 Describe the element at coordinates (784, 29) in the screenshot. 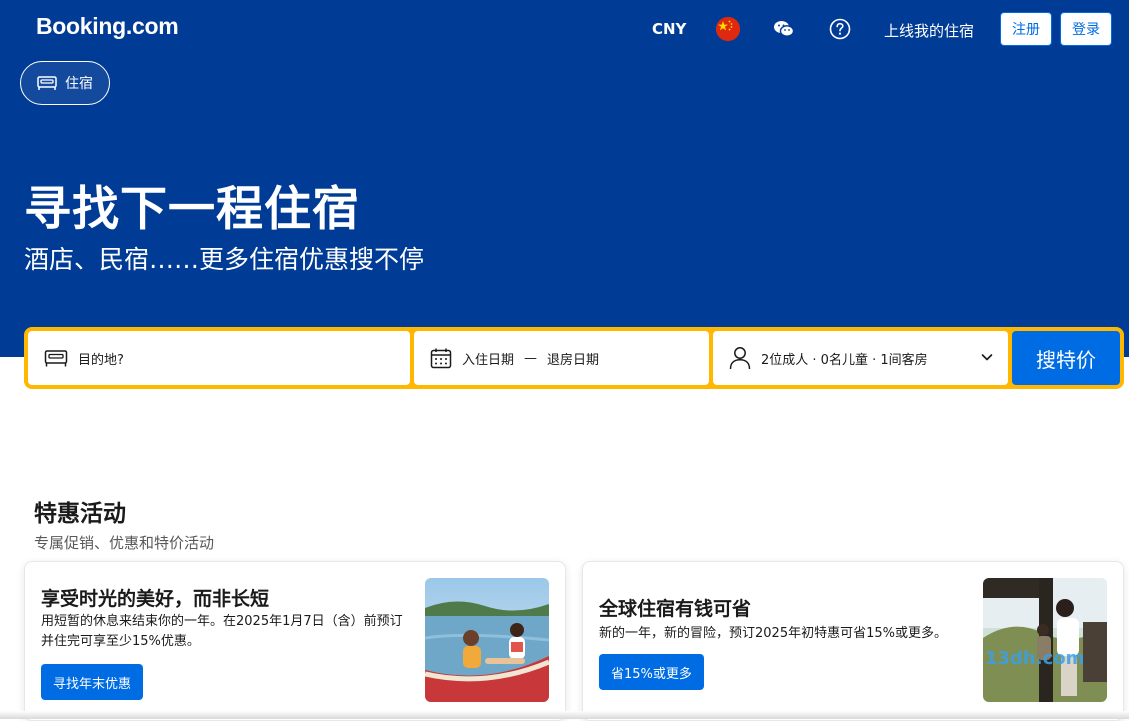

I see `wechat-icon` at that location.